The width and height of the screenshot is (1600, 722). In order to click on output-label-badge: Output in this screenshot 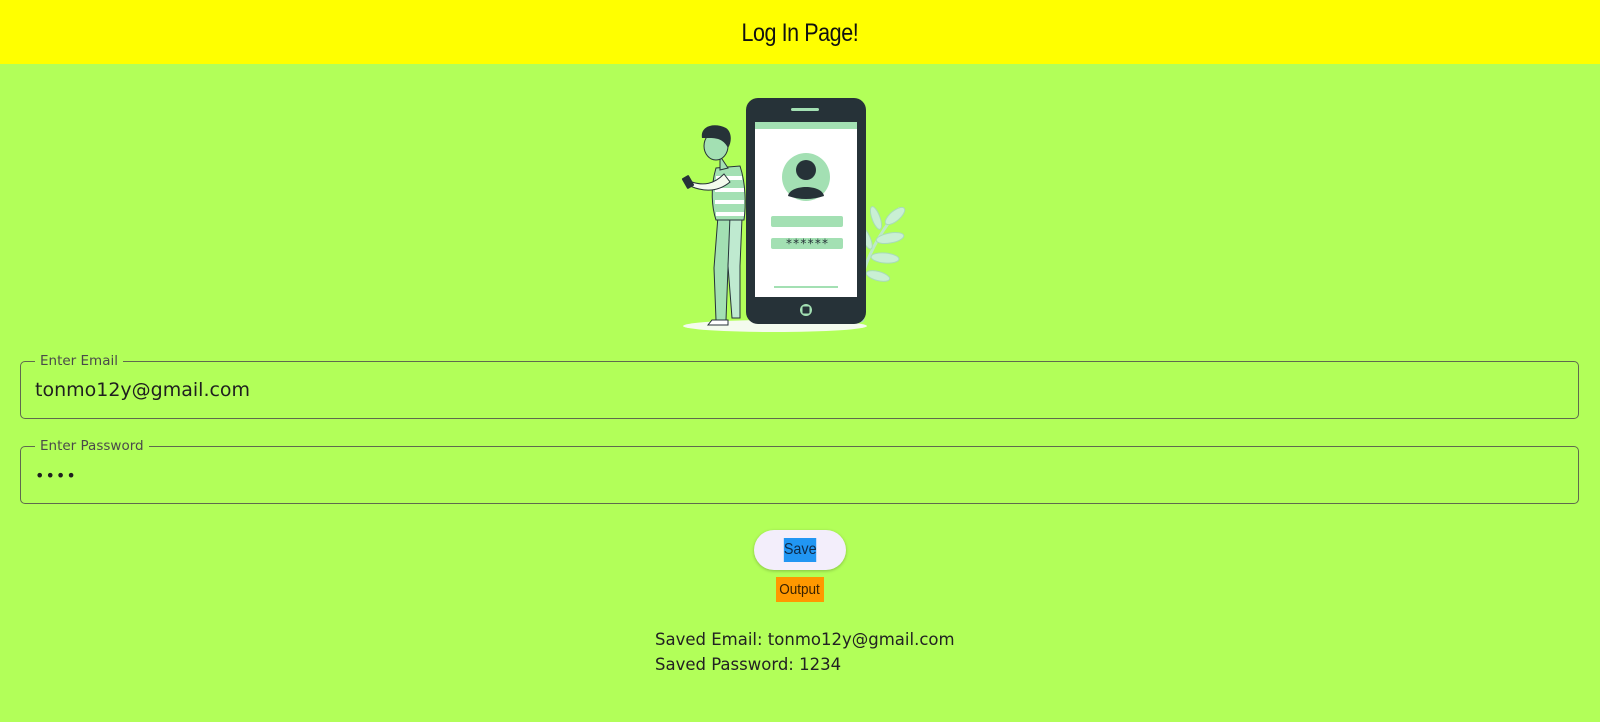, I will do `click(800, 589)`.